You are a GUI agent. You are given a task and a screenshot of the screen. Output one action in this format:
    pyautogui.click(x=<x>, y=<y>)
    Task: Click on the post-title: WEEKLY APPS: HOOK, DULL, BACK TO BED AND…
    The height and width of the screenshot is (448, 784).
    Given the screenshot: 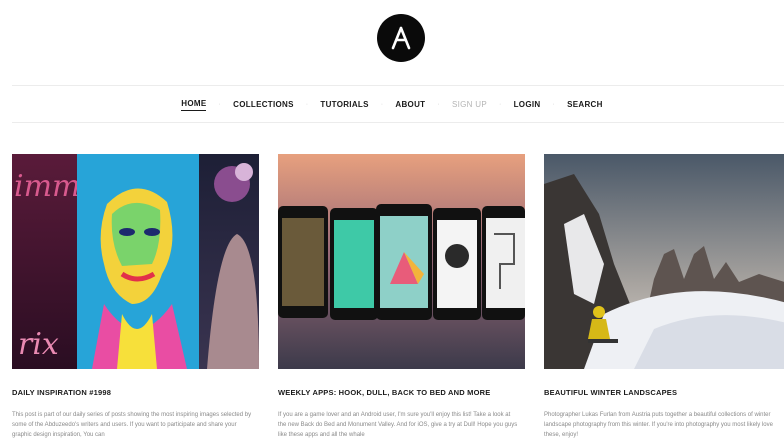 What is the action you would take?
    pyautogui.click(x=401, y=392)
    